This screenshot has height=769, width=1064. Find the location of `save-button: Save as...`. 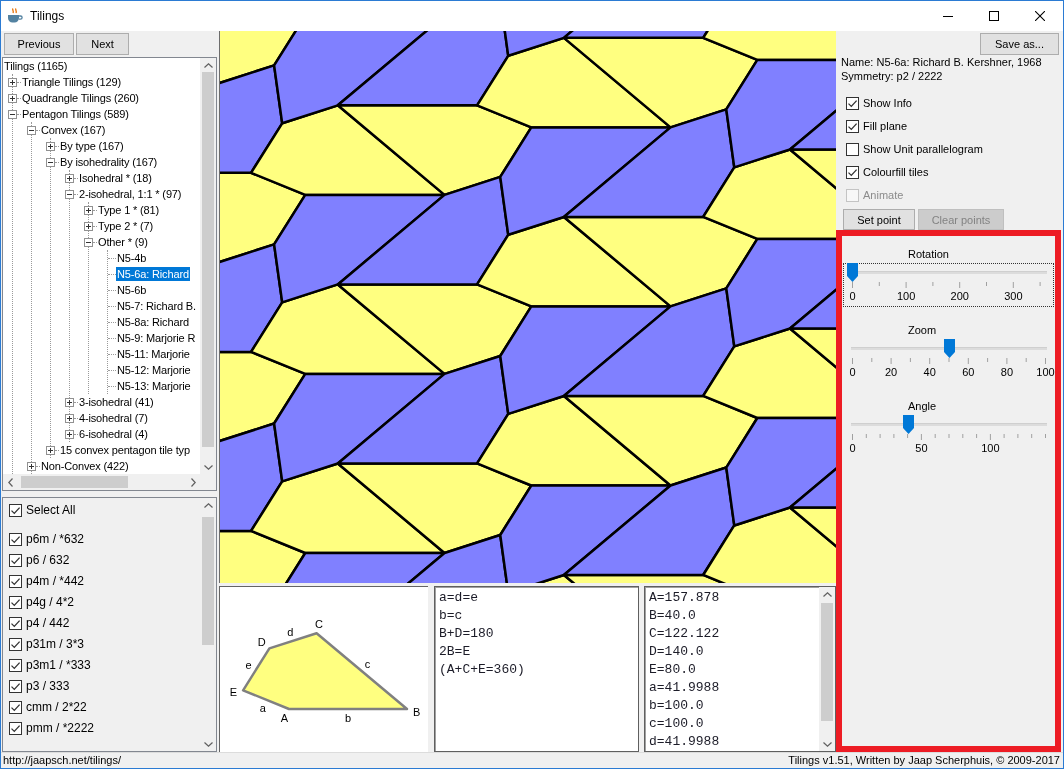

save-button: Save as... is located at coordinates (1019, 44).